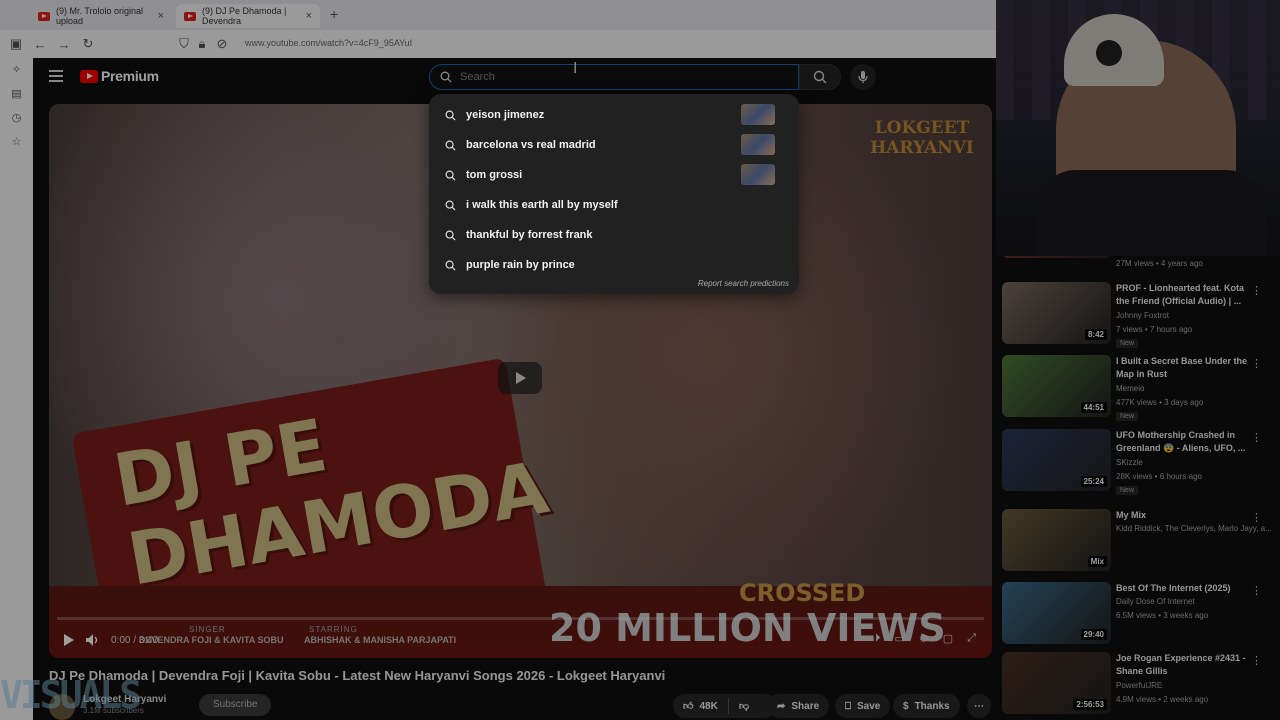  What do you see at coordinates (743, 283) in the screenshot?
I see `report-predictions-link: Report search predictions` at bounding box center [743, 283].